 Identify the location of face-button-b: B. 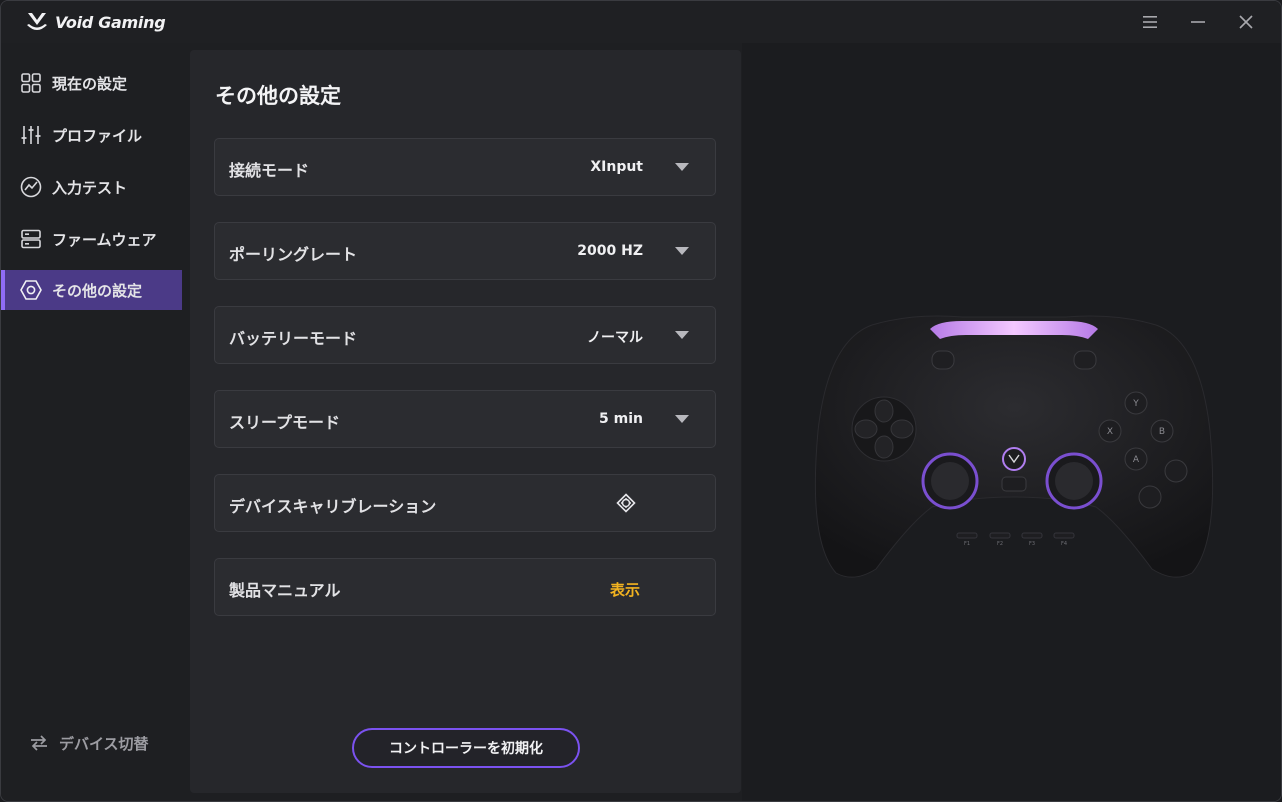
(1162, 432).